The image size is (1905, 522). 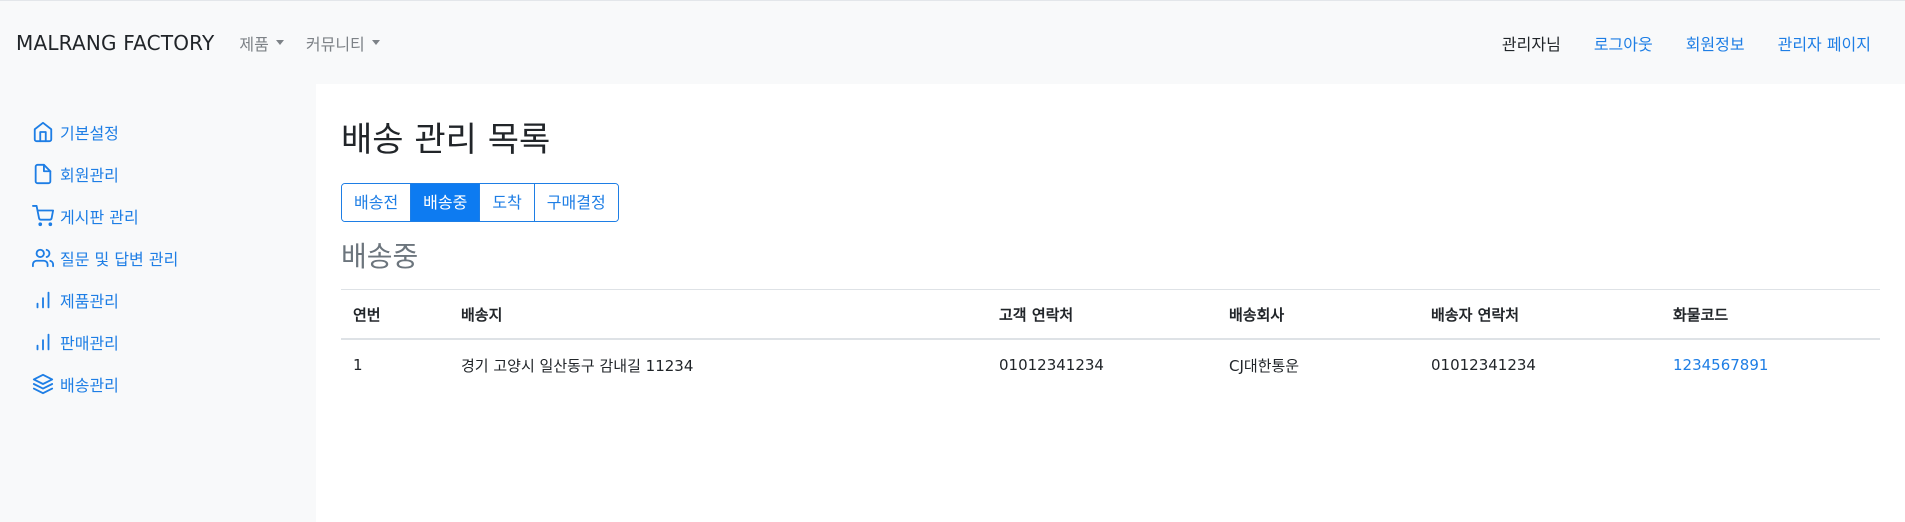 I want to click on delivery-status-tabs: 배송전 배송중 도착 구매결정, so click(x=480, y=202).